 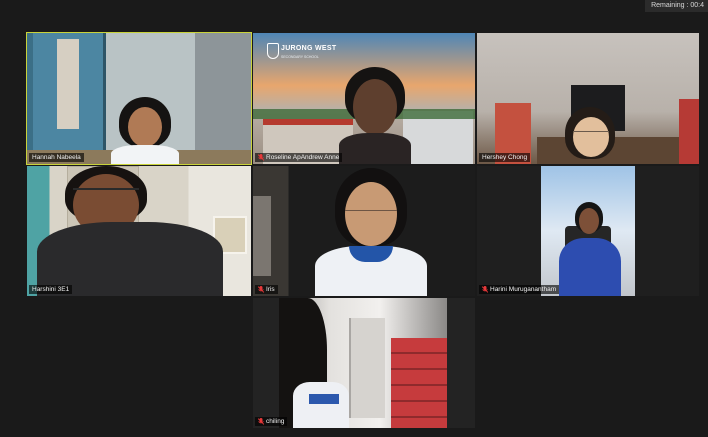 I want to click on participant-nametag: Hannah Nabeela, so click(x=56, y=157).